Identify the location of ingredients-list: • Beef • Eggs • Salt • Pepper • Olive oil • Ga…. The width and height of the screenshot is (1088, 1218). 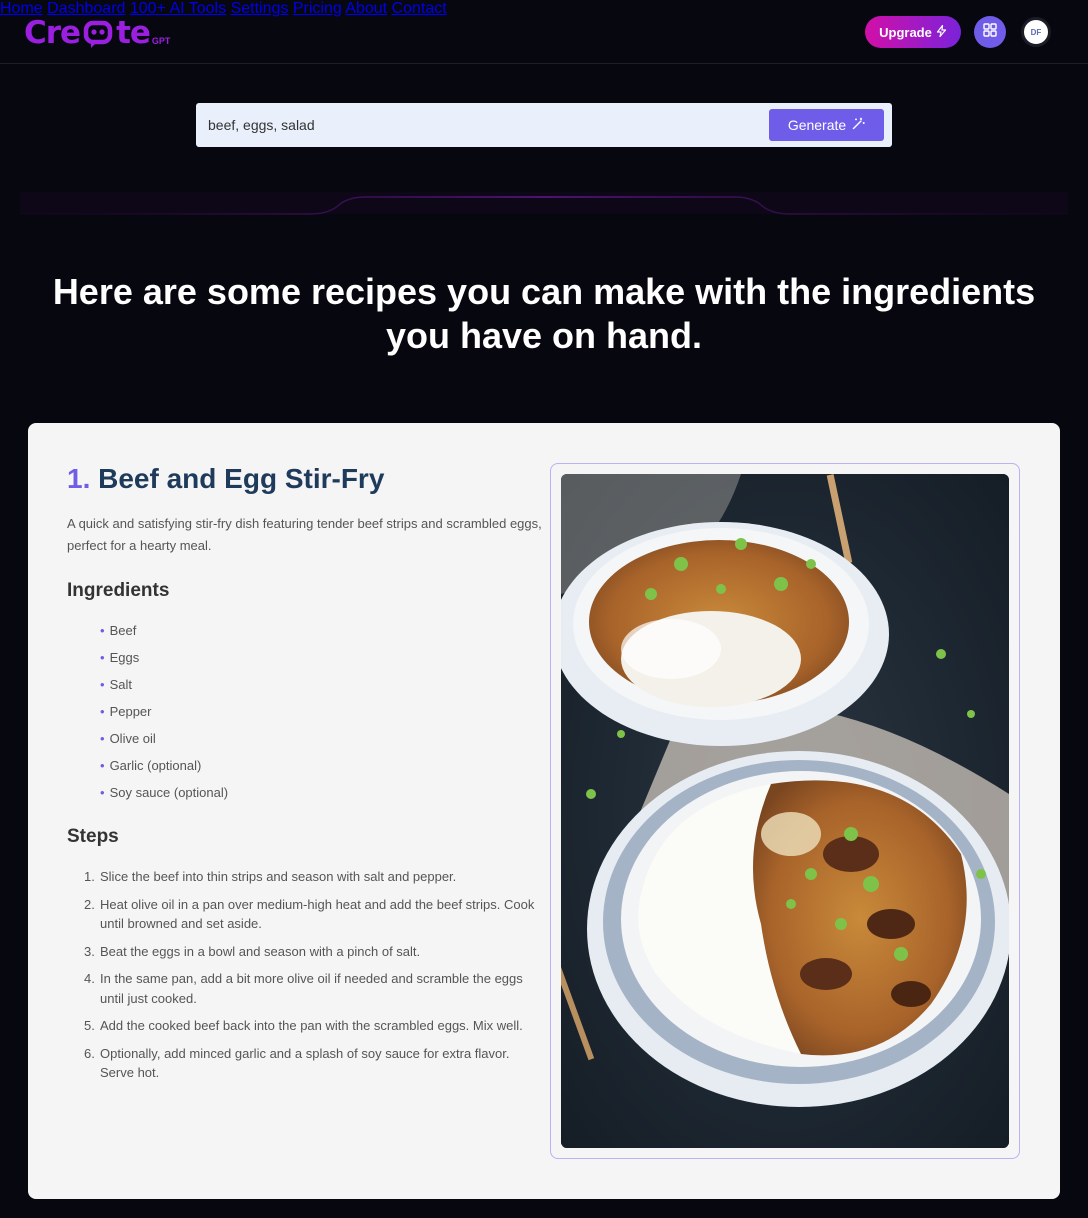
(164, 713).